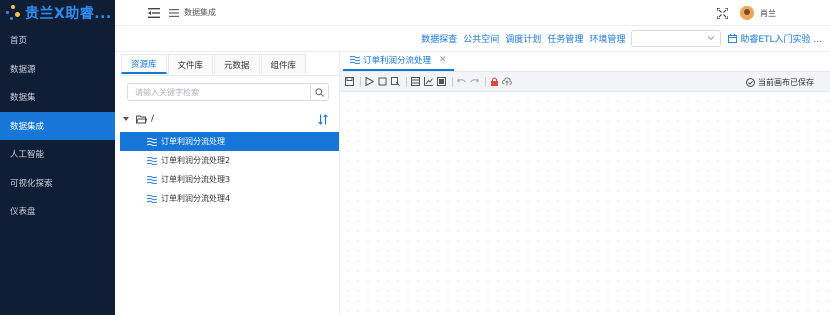 The image size is (830, 315). What do you see at coordinates (786, 82) in the screenshot?
I see `save-status-label: 当前画布已保存` at bounding box center [786, 82].